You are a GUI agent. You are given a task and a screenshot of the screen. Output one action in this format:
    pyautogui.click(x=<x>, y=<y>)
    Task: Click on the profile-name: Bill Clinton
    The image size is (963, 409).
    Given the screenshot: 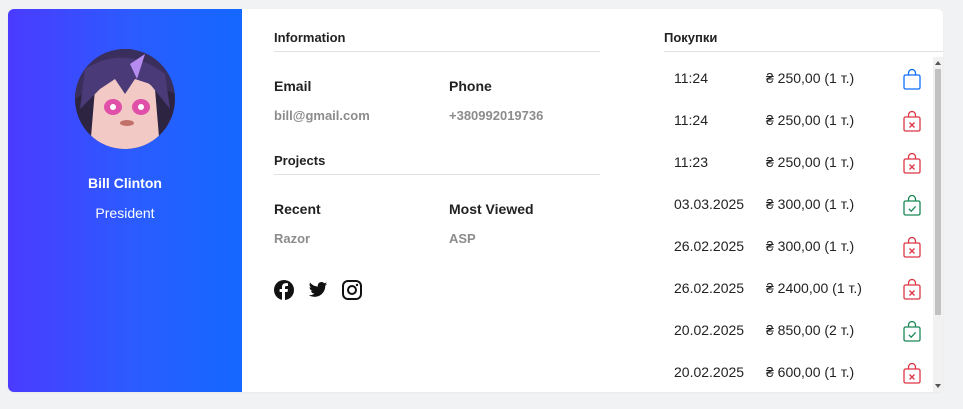 What is the action you would take?
    pyautogui.click(x=125, y=183)
    